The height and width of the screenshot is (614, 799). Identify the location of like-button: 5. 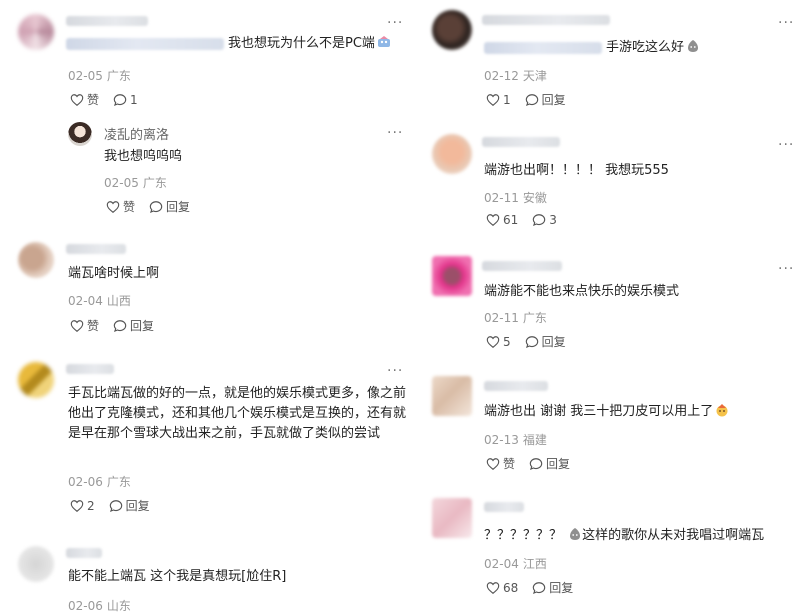
(498, 341).